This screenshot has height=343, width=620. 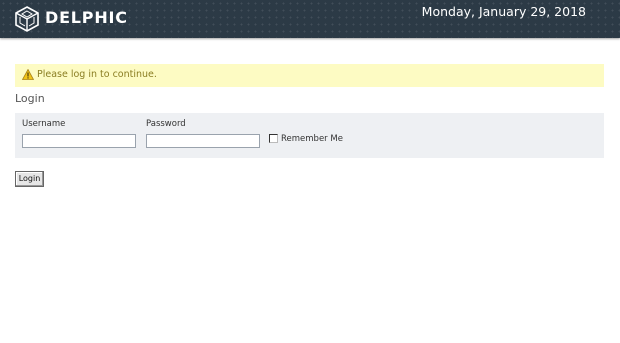 I want to click on brand-name: DELPHIC, so click(x=86, y=17).